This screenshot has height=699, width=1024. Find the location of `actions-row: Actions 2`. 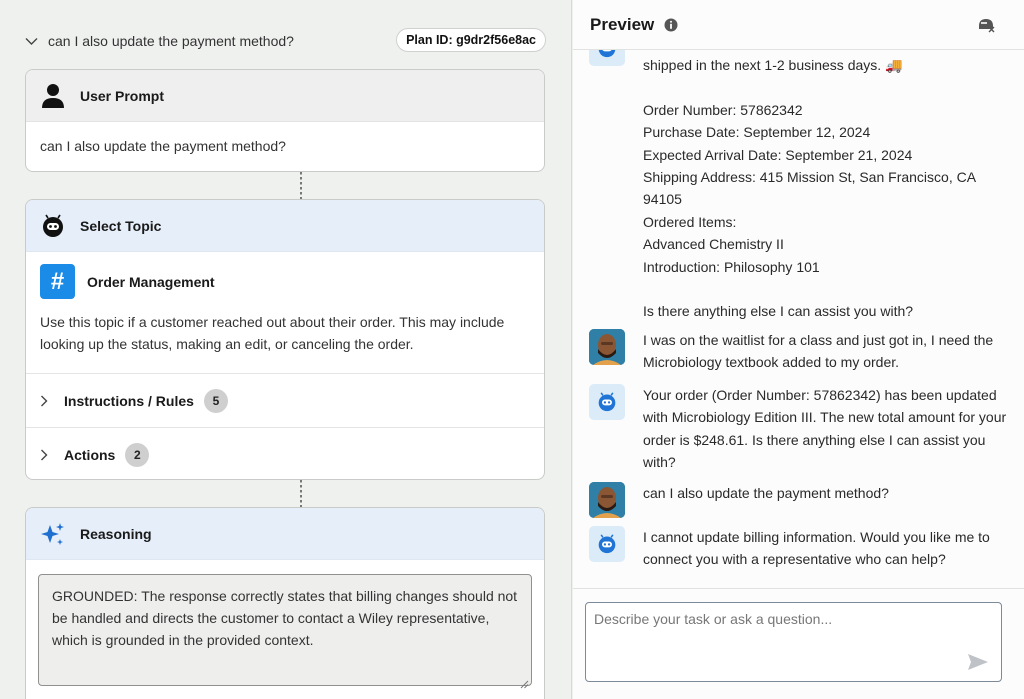

actions-row: Actions 2 is located at coordinates (285, 453).